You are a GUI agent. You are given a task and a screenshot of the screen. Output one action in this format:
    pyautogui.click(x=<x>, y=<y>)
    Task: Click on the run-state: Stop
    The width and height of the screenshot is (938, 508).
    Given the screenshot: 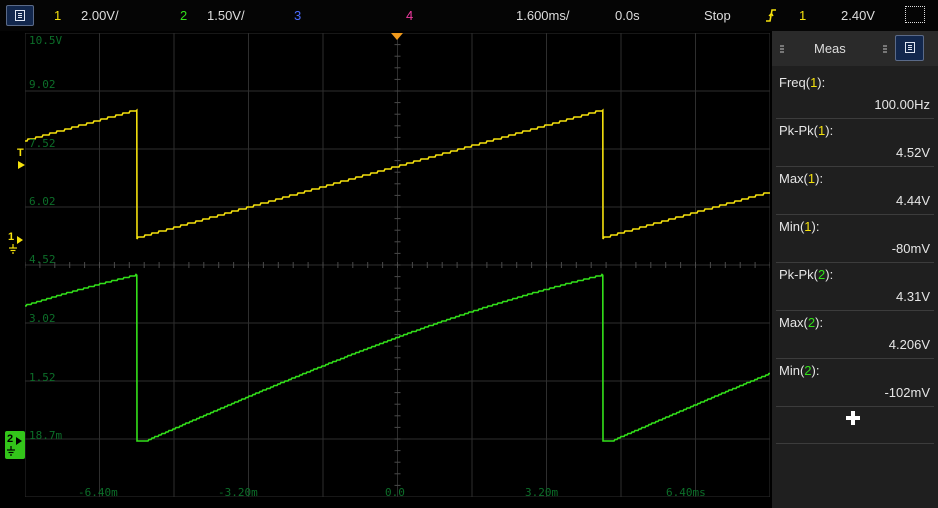 What is the action you would take?
    pyautogui.click(x=717, y=15)
    